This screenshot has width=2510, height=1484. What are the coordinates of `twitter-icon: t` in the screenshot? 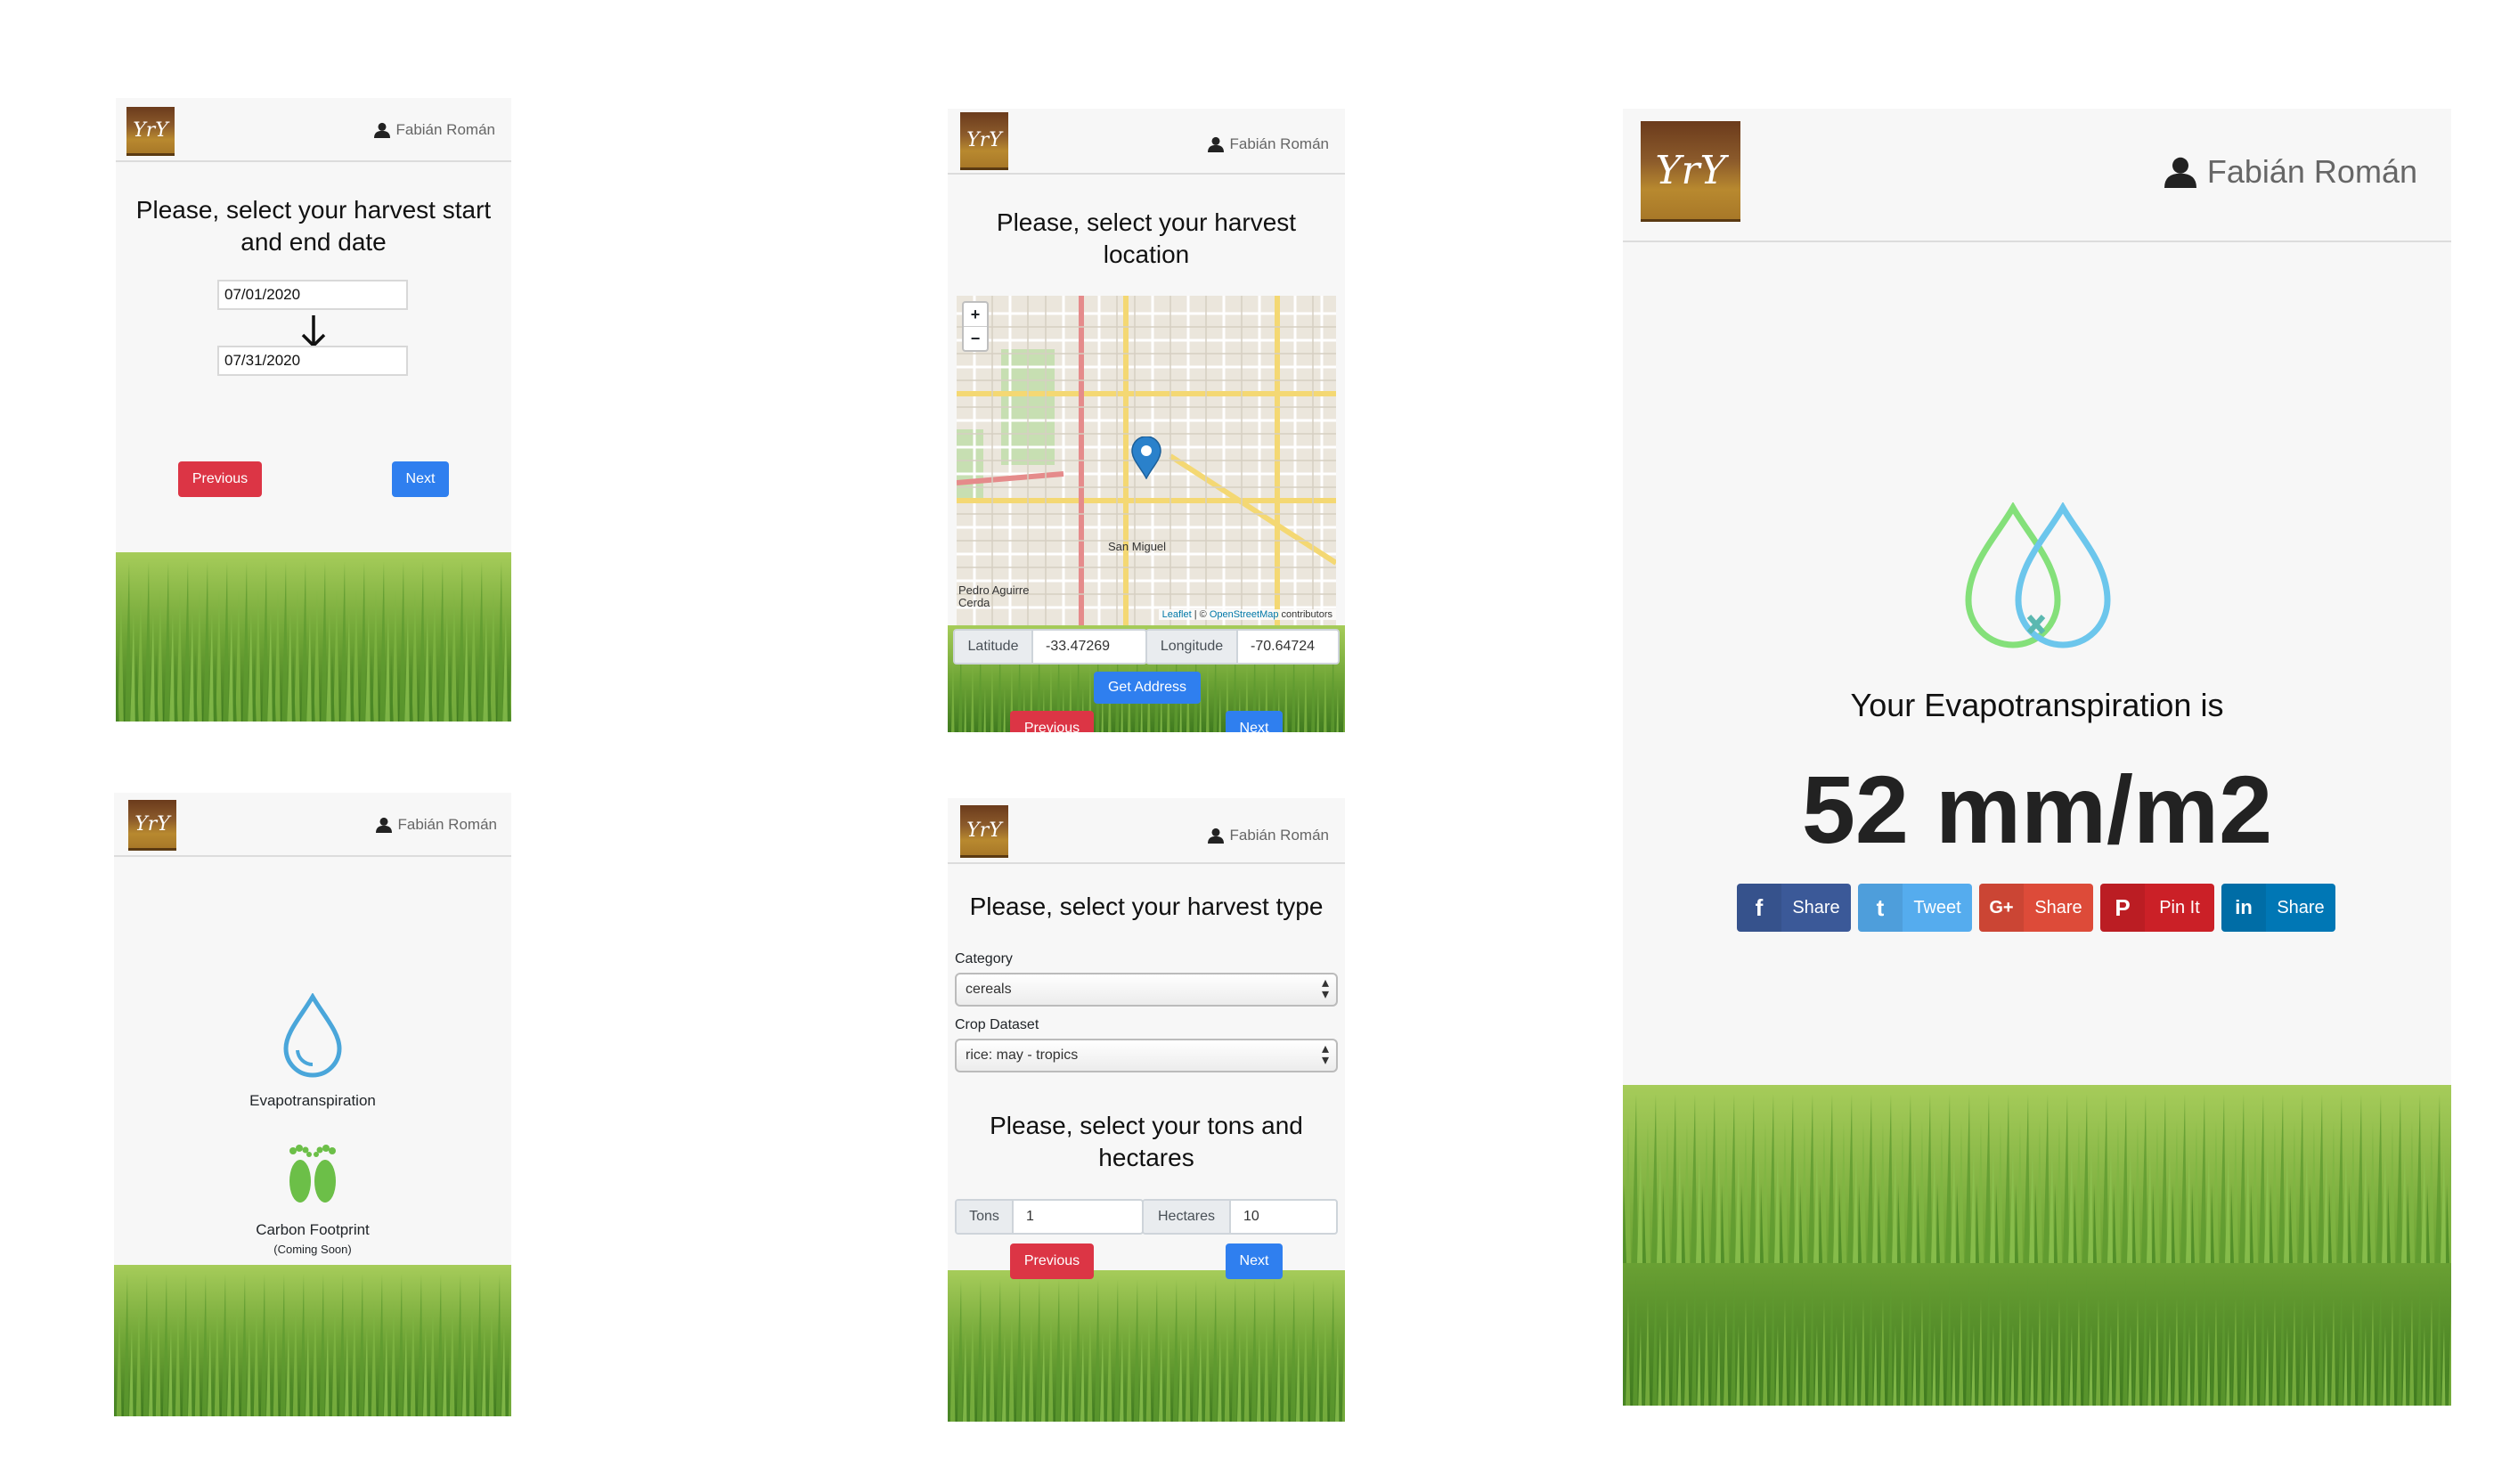 It's located at (1881, 908).